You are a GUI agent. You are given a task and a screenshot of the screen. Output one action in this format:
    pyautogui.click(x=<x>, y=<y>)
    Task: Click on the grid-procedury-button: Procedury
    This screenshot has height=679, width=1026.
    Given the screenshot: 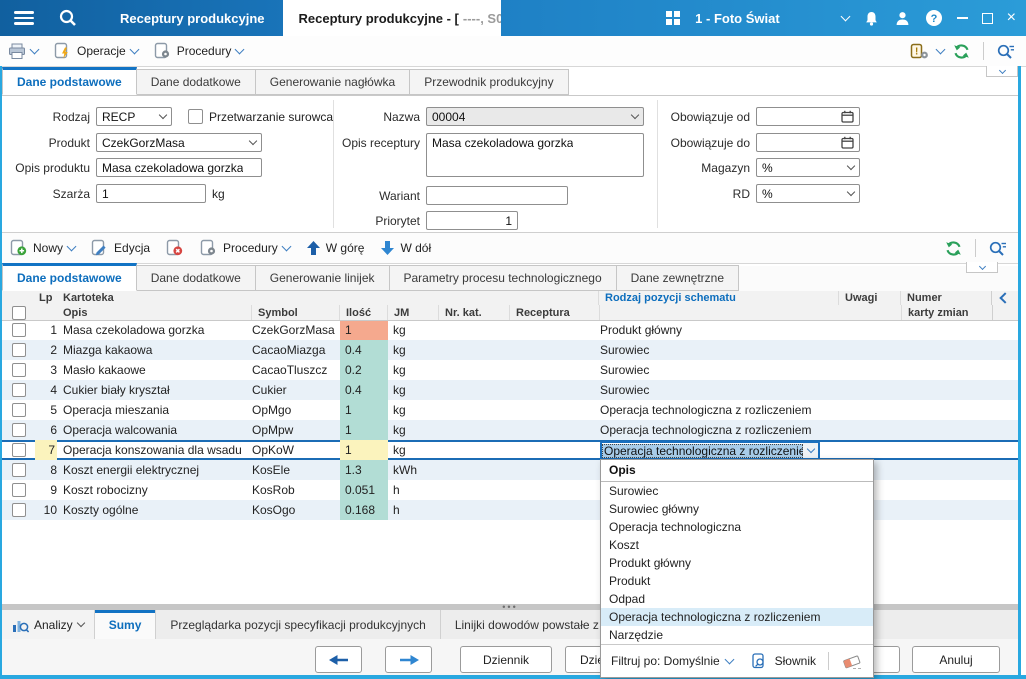 What is the action you would take?
    pyautogui.click(x=245, y=248)
    